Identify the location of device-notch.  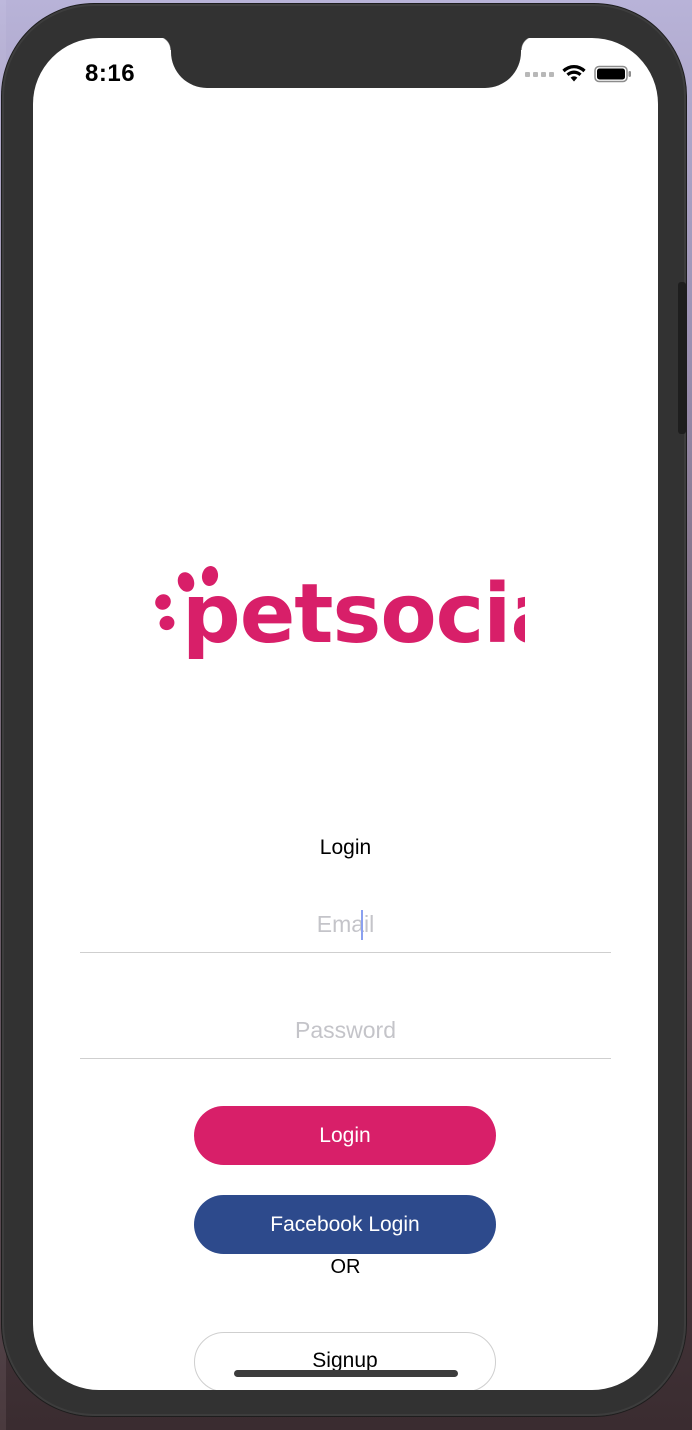
(346, 63).